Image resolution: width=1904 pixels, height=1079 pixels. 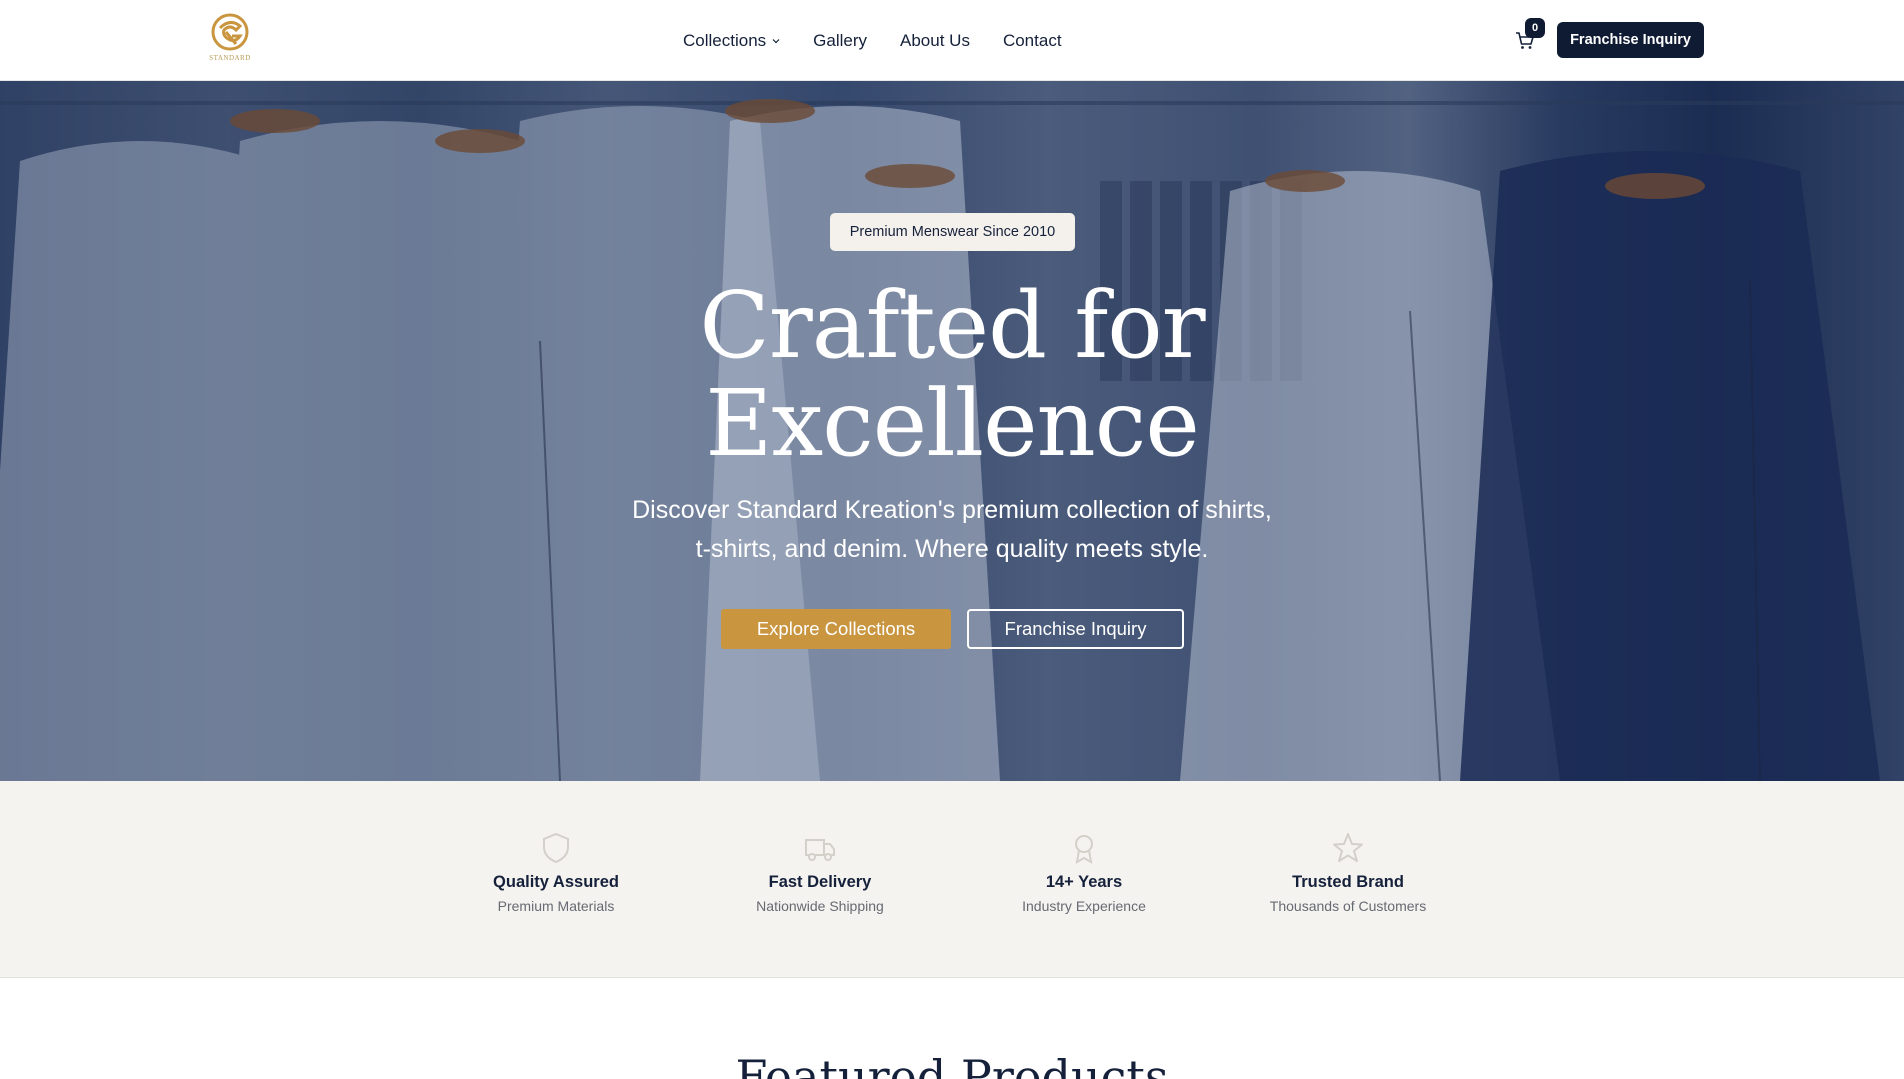 What do you see at coordinates (1032, 41) in the screenshot?
I see `nav-contact: Contact` at bounding box center [1032, 41].